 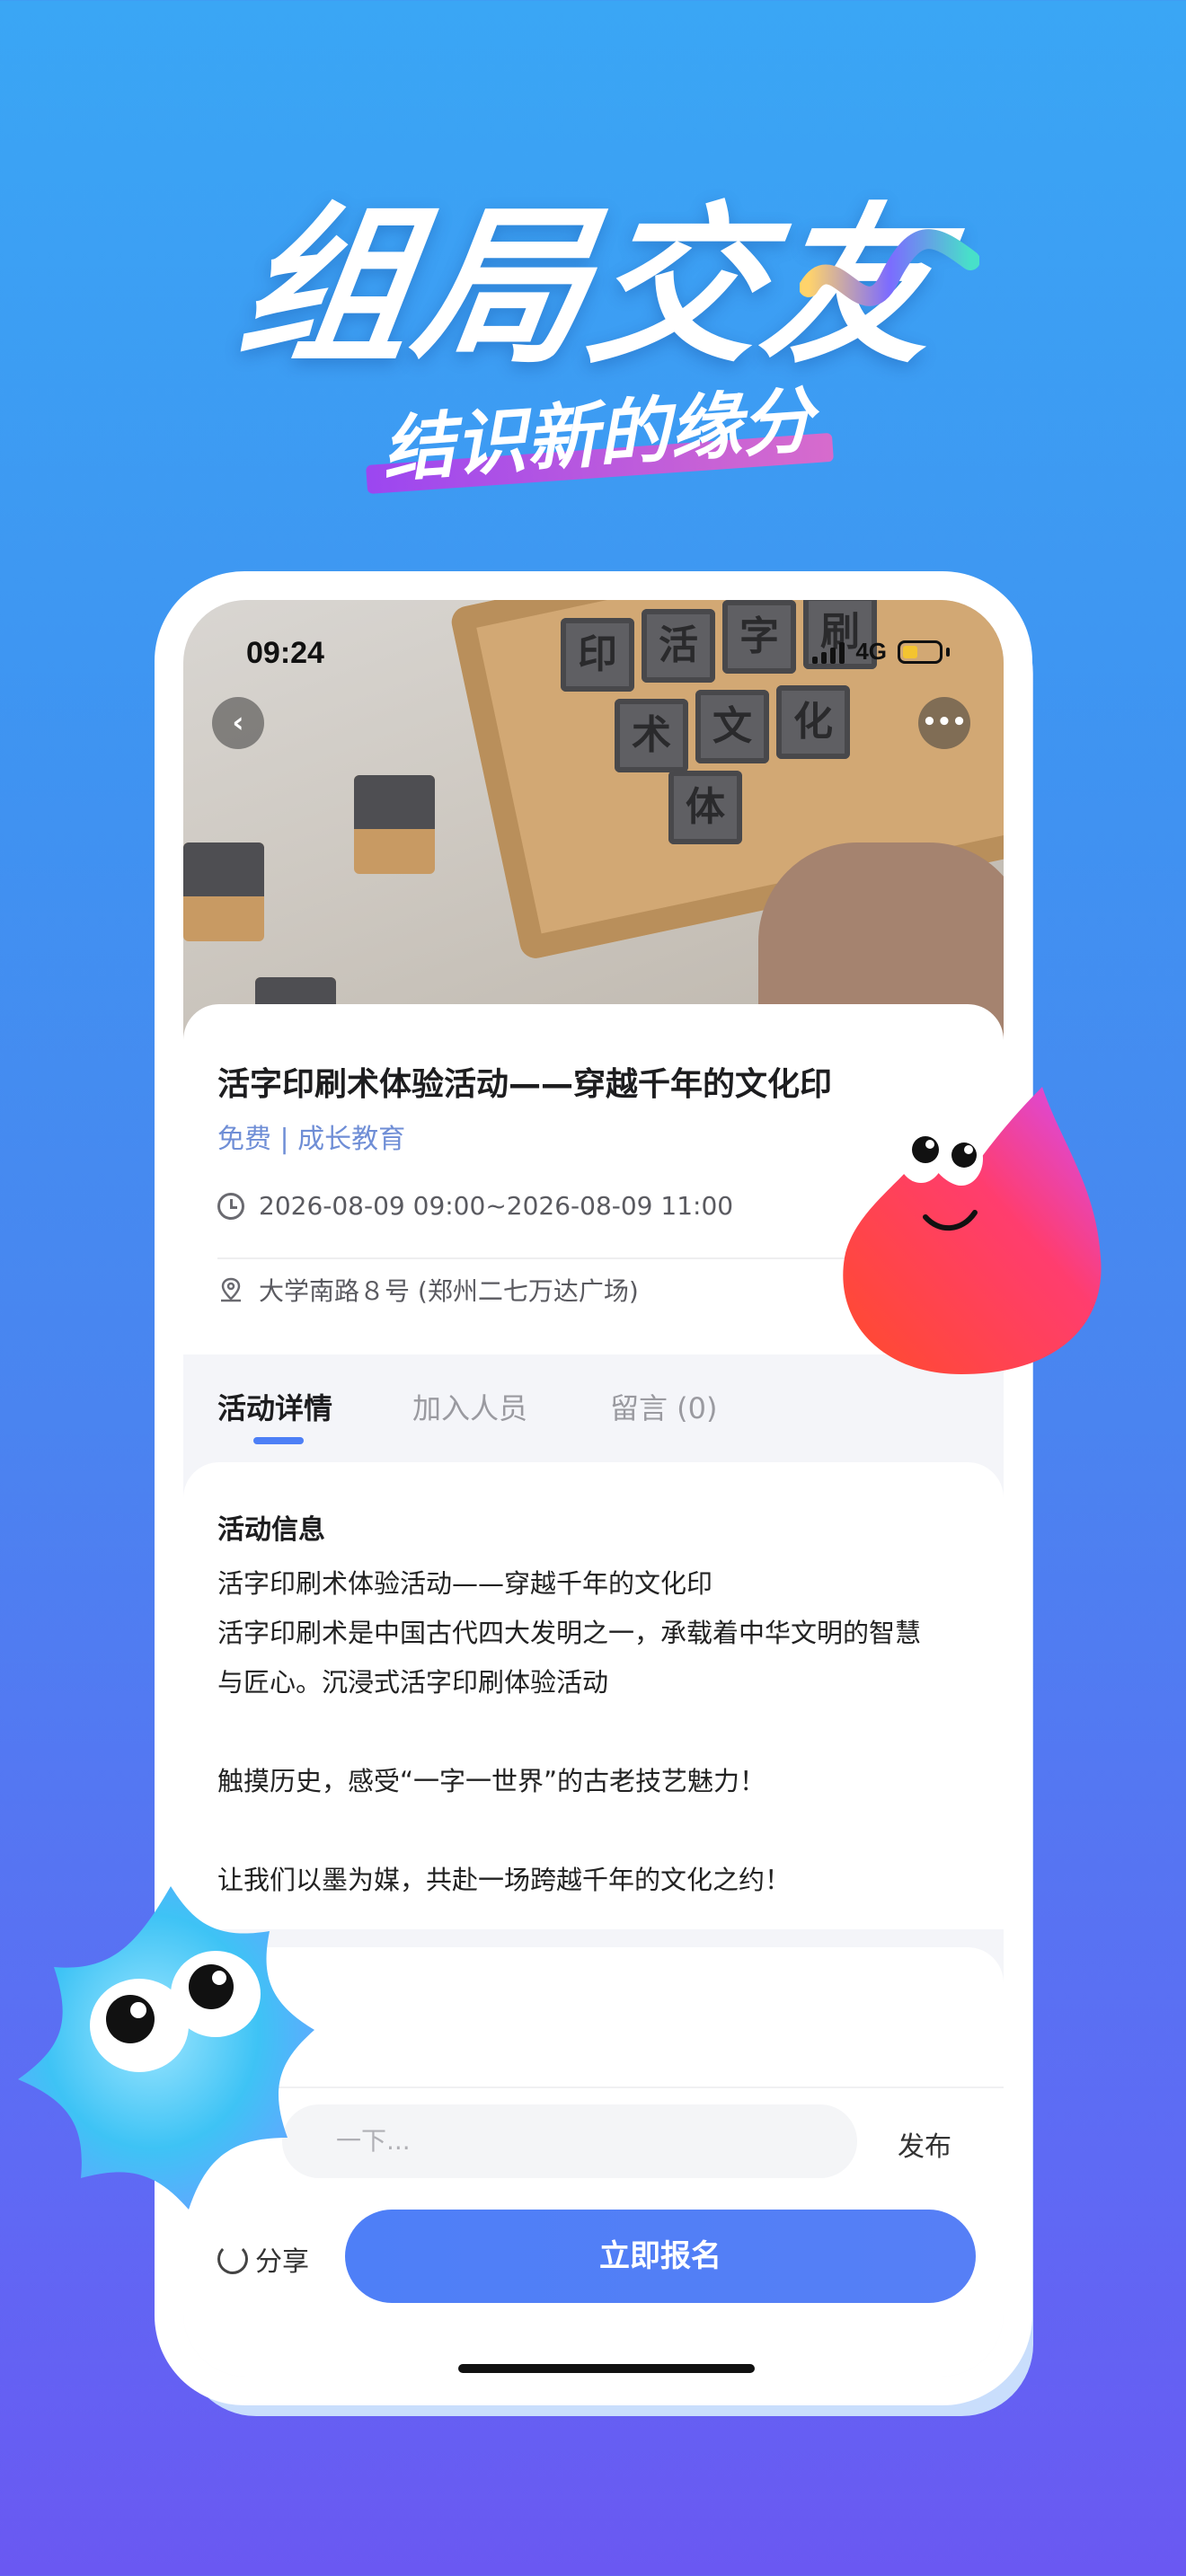 I want to click on event-tags: 免费 | 成长教育, so click(x=311, y=1139).